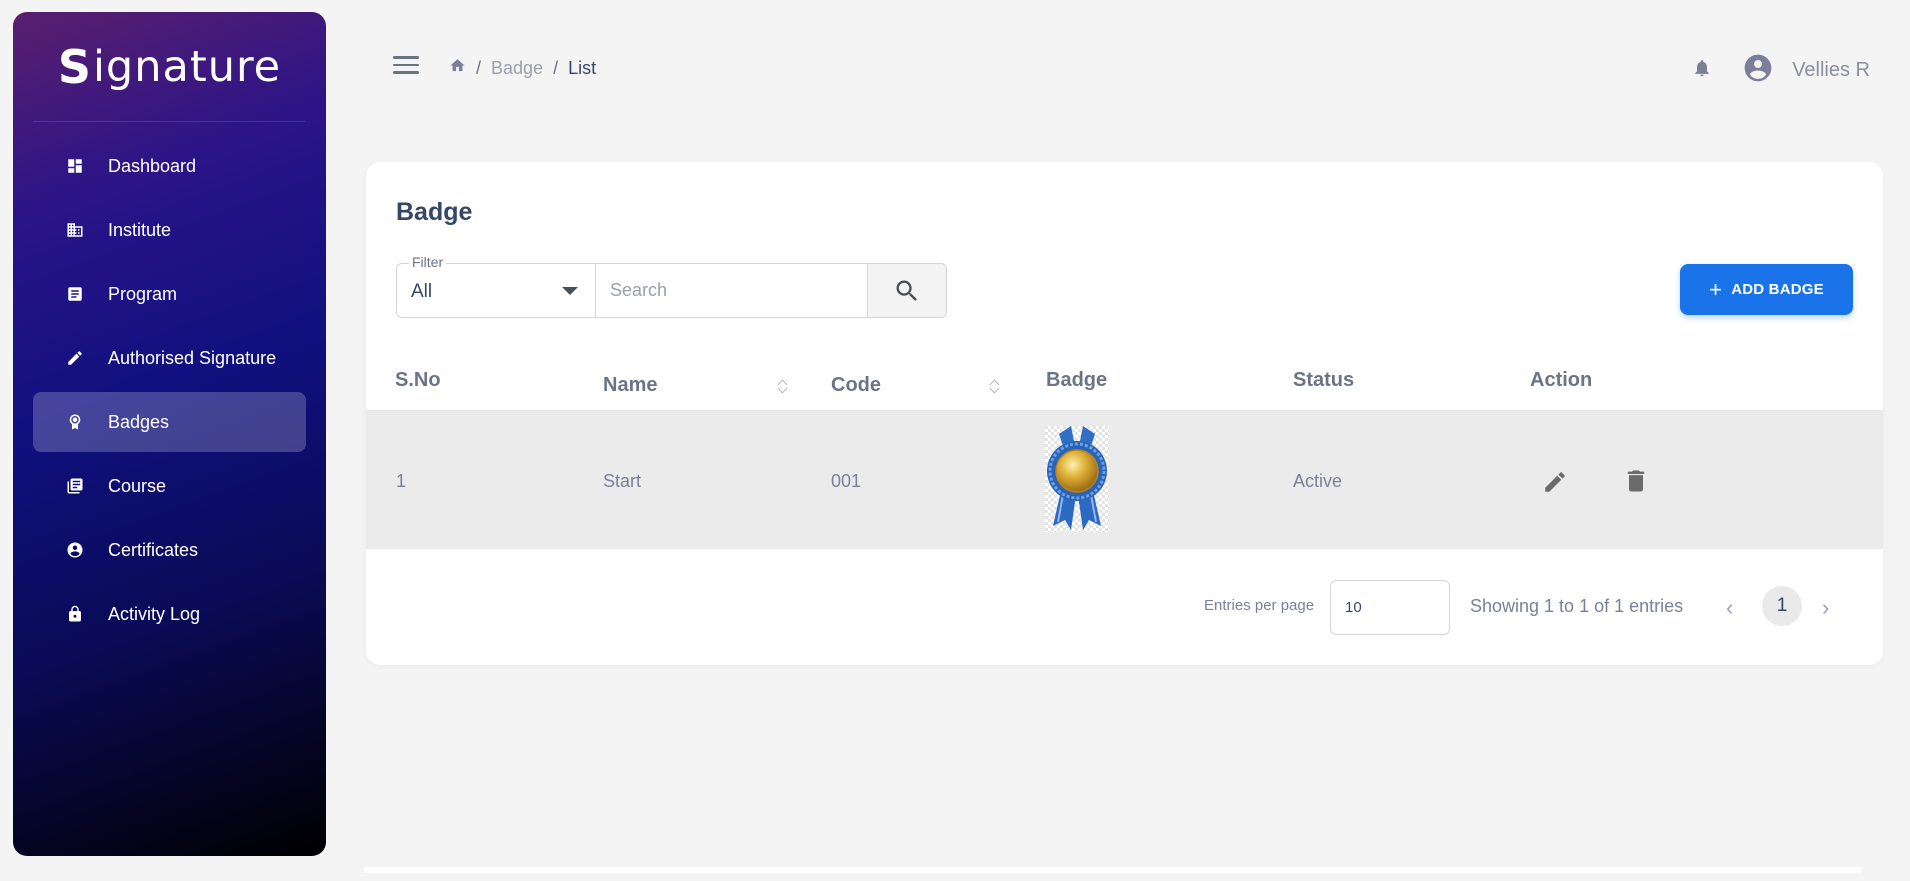  What do you see at coordinates (75, 486) in the screenshot?
I see `course-icon` at bounding box center [75, 486].